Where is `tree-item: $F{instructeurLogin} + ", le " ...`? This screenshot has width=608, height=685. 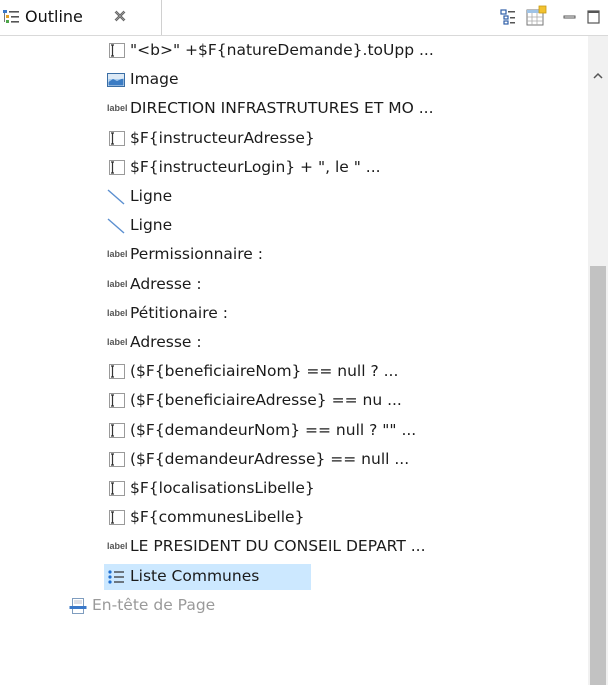
tree-item: $F{instructeurLogin} + ", le " ... is located at coordinates (304, 168).